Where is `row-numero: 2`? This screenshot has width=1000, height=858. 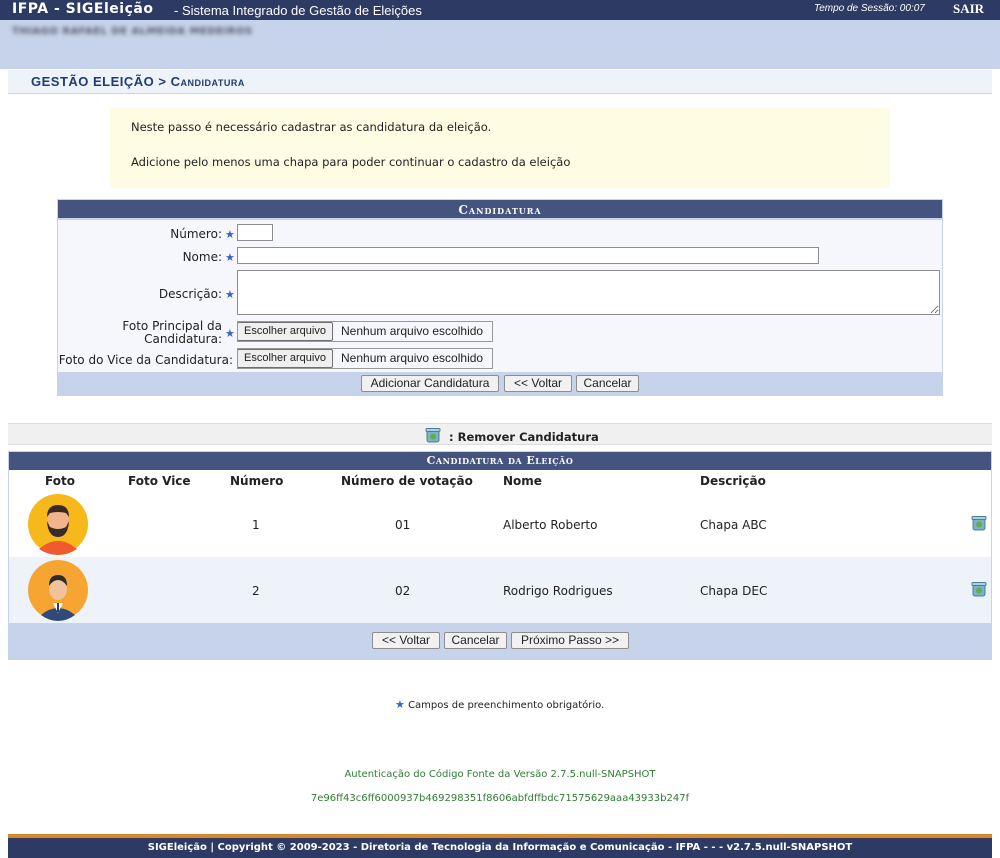 row-numero: 2 is located at coordinates (256, 591).